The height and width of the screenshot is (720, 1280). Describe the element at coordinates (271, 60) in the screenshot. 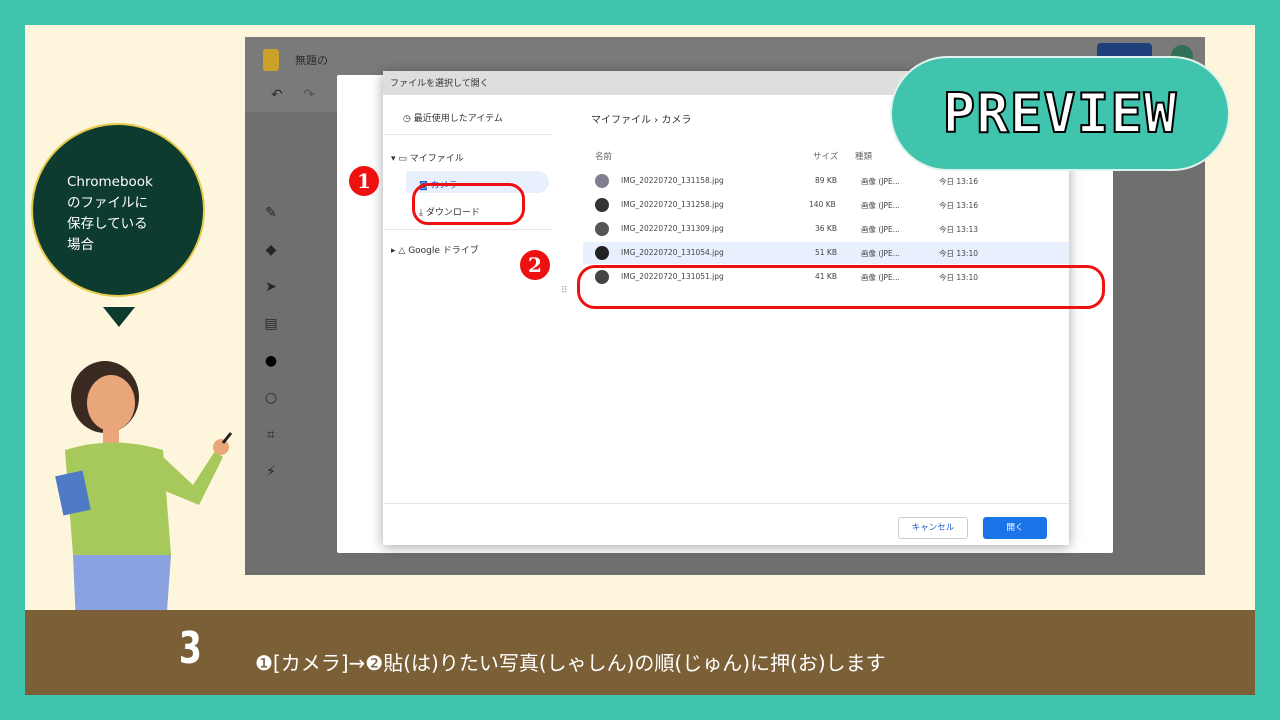

I see `jamboard-logo-icon` at that location.